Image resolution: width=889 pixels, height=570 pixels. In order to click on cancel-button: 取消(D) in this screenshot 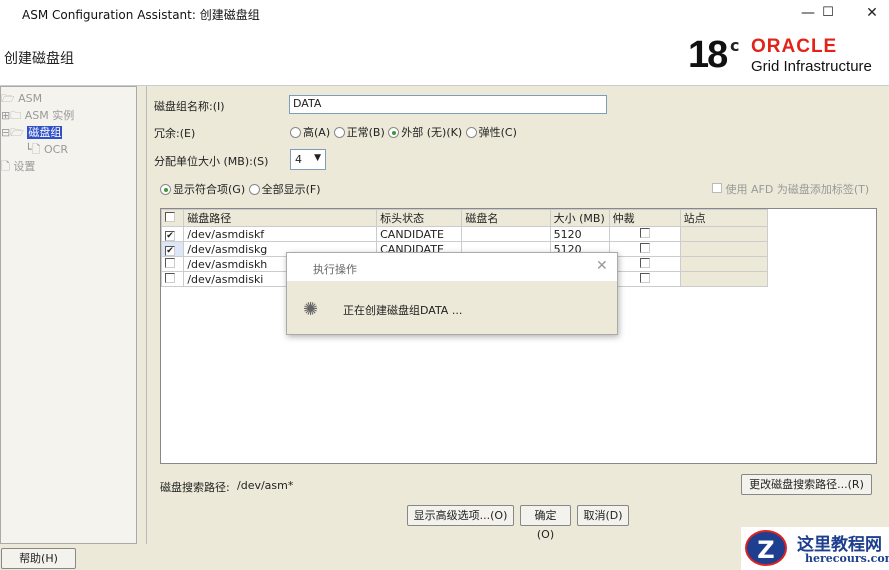, I will do `click(603, 515)`.